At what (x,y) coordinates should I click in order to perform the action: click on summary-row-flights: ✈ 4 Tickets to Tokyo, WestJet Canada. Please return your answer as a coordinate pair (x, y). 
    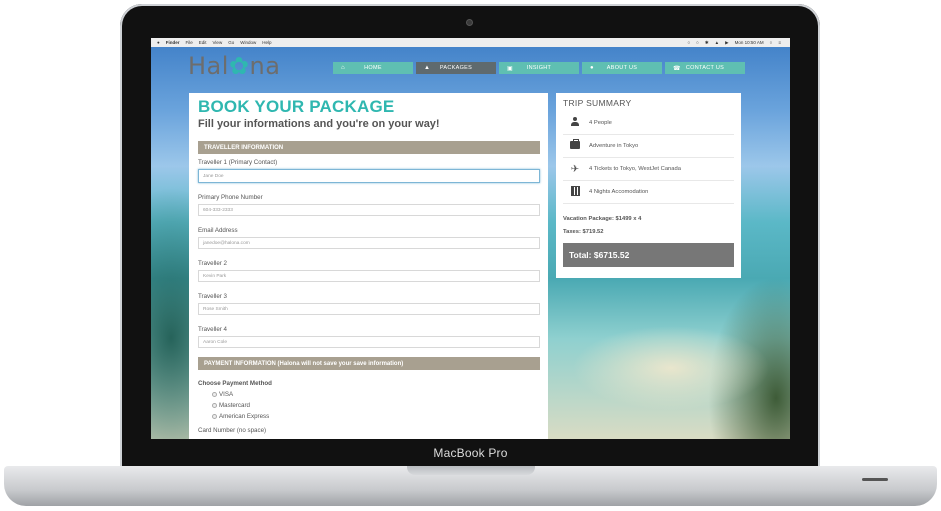
    Looking at the image, I should click on (648, 169).